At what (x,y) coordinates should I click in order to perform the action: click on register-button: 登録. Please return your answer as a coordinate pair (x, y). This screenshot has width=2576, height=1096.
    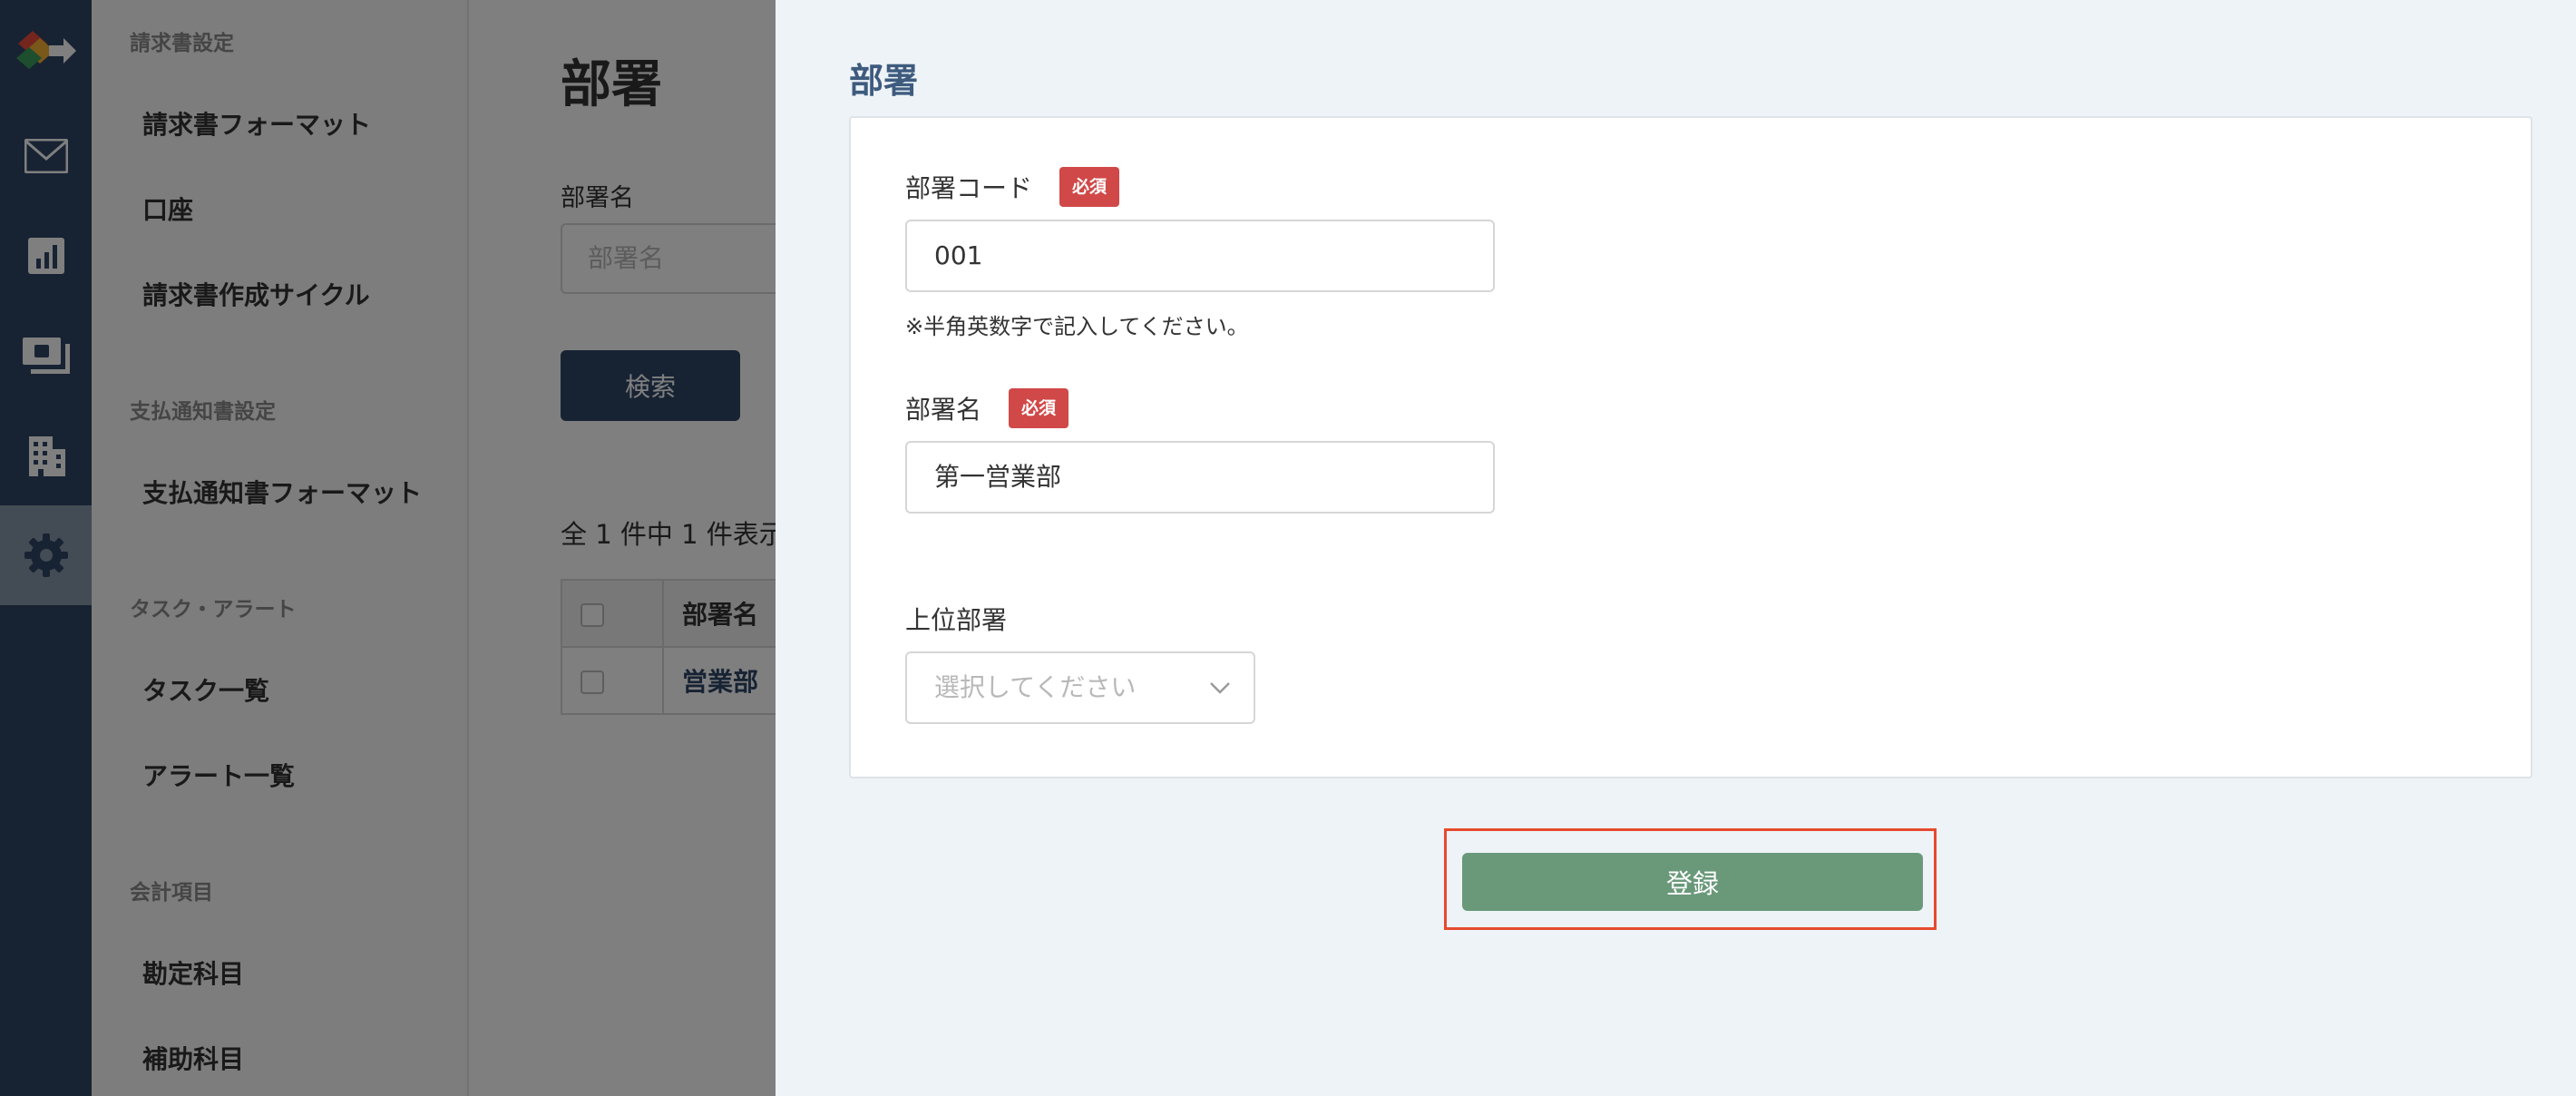
    Looking at the image, I should click on (1692, 882).